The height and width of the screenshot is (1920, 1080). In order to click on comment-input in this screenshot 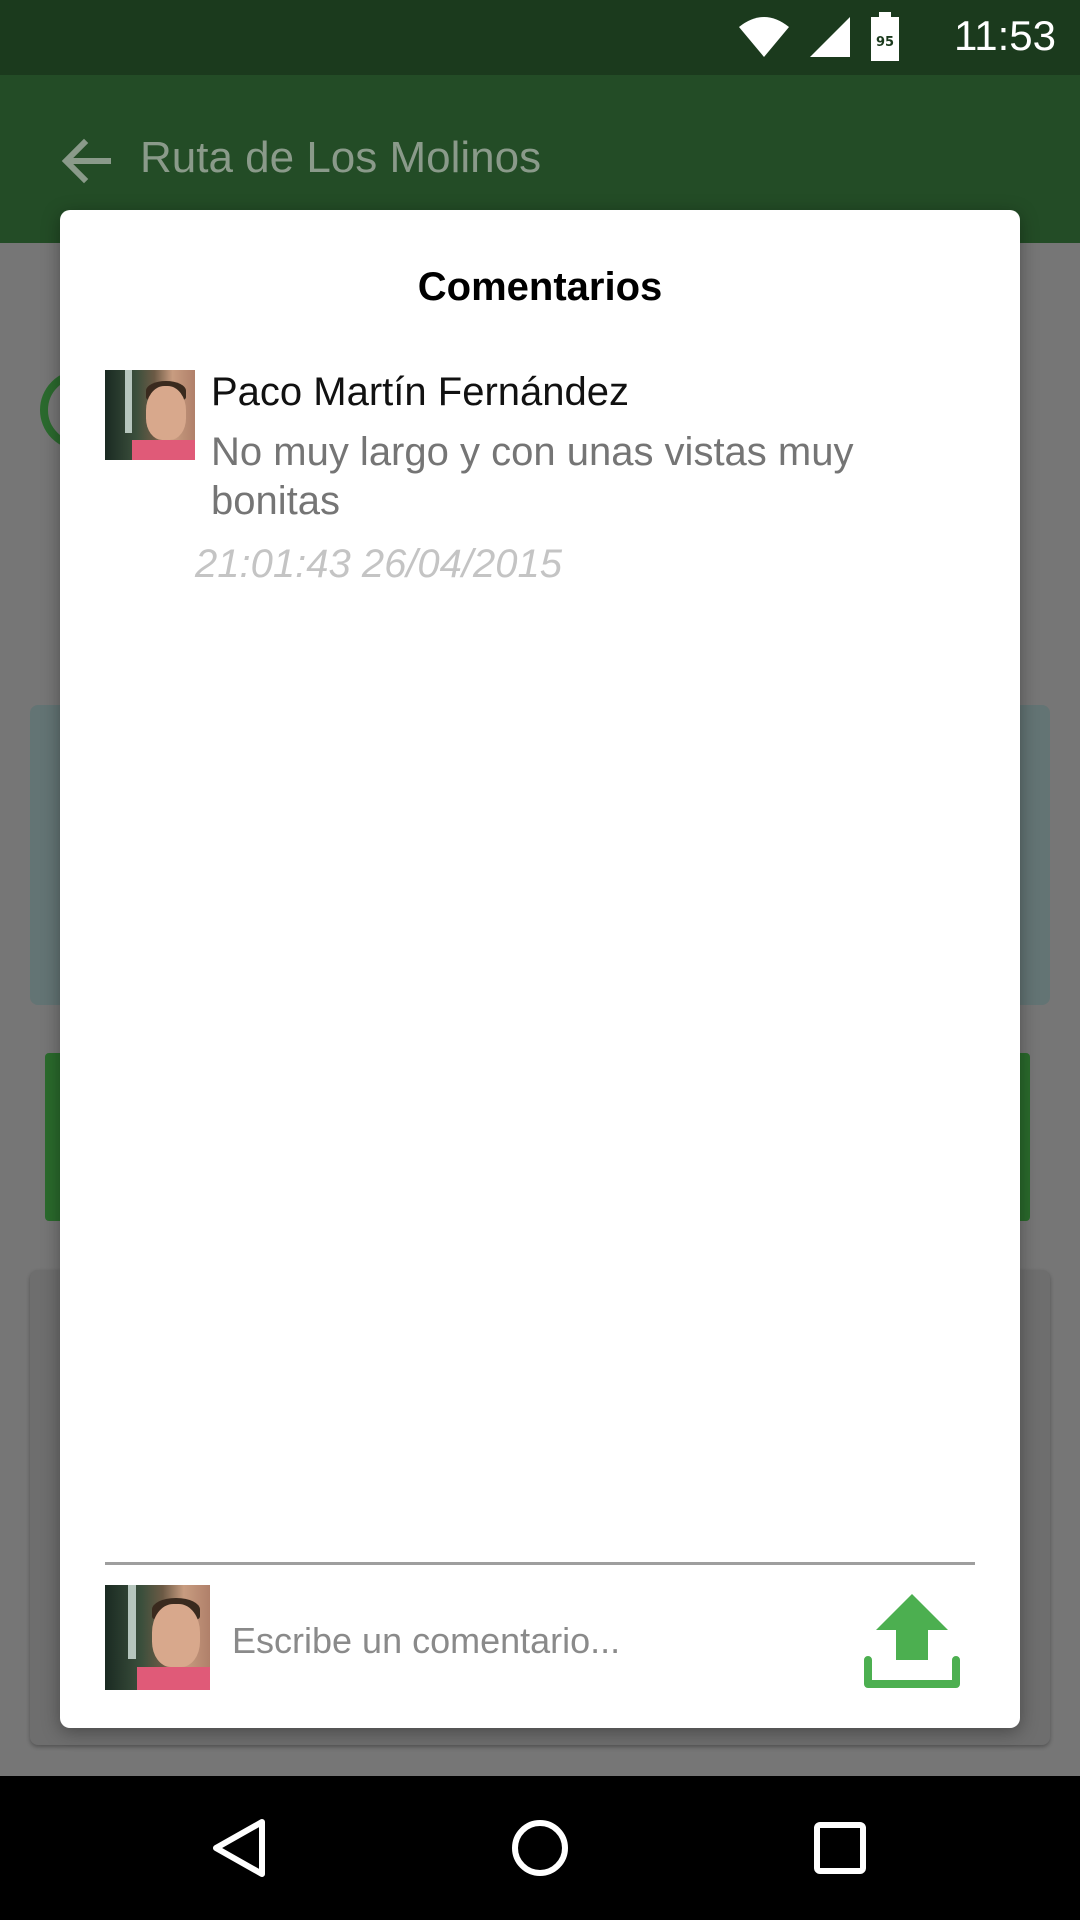, I will do `click(562, 1641)`.